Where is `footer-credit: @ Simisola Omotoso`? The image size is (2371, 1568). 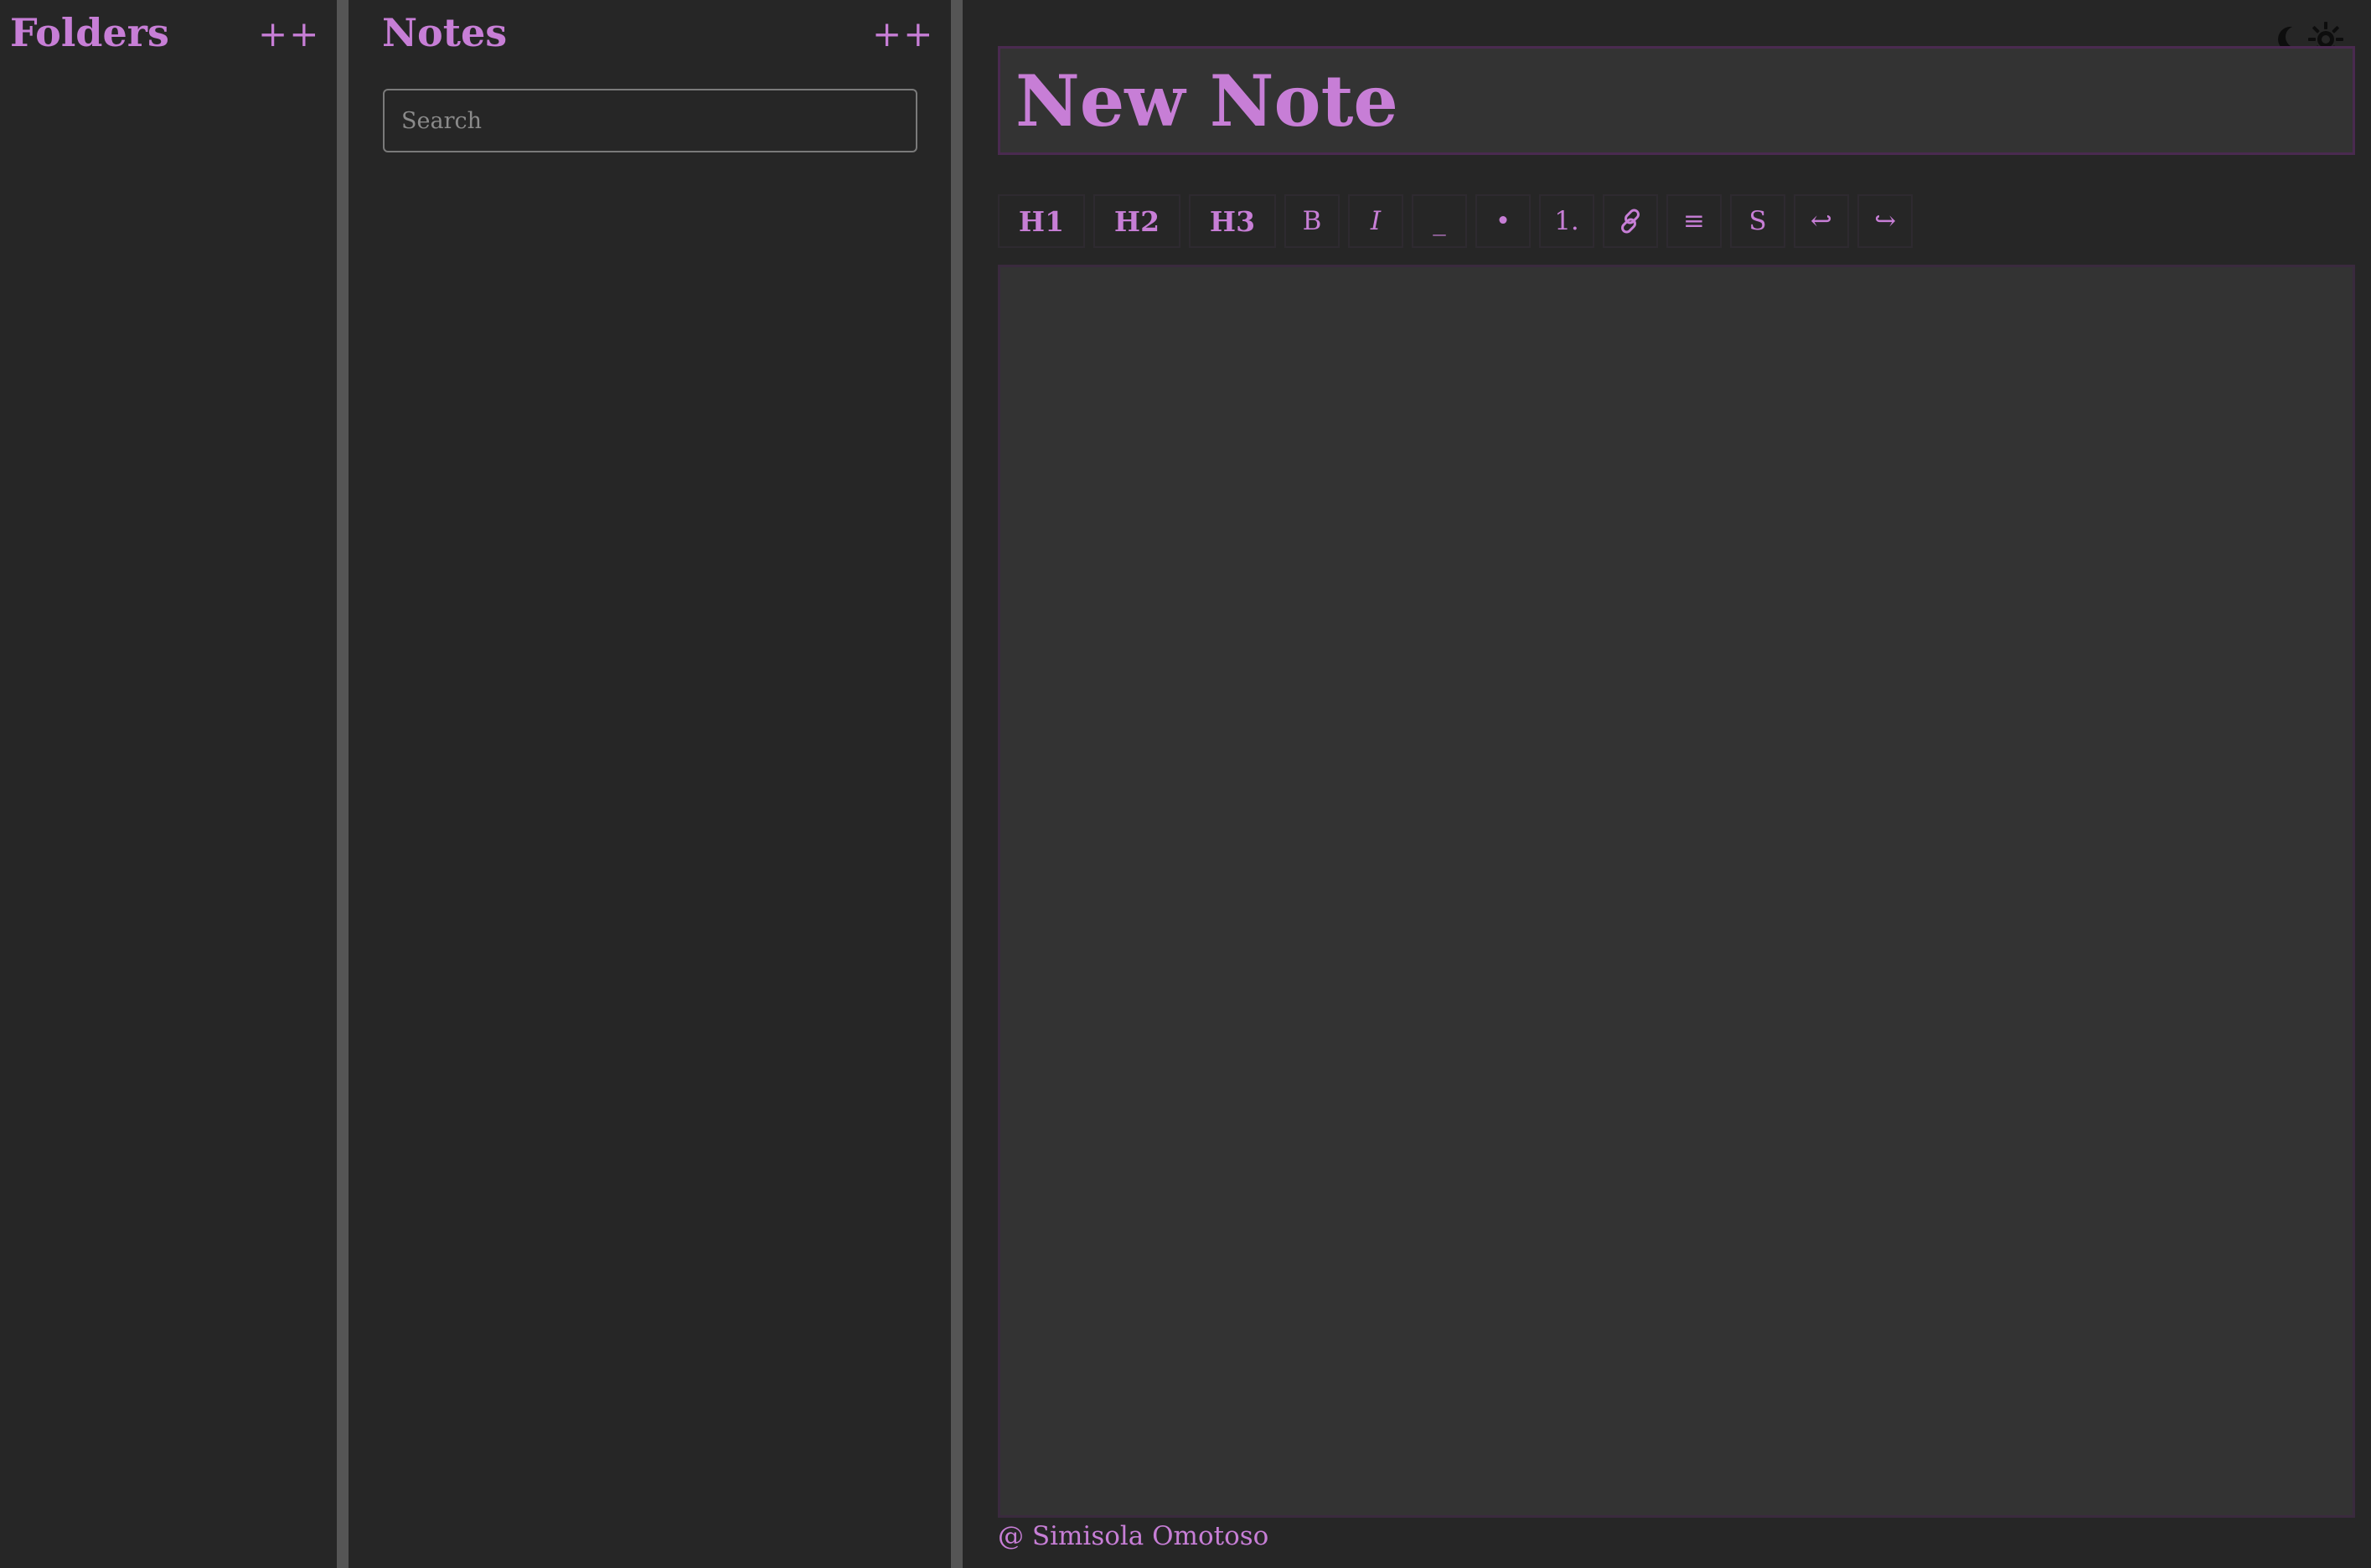
footer-credit: @ Simisola Omotoso is located at coordinates (1133, 1536).